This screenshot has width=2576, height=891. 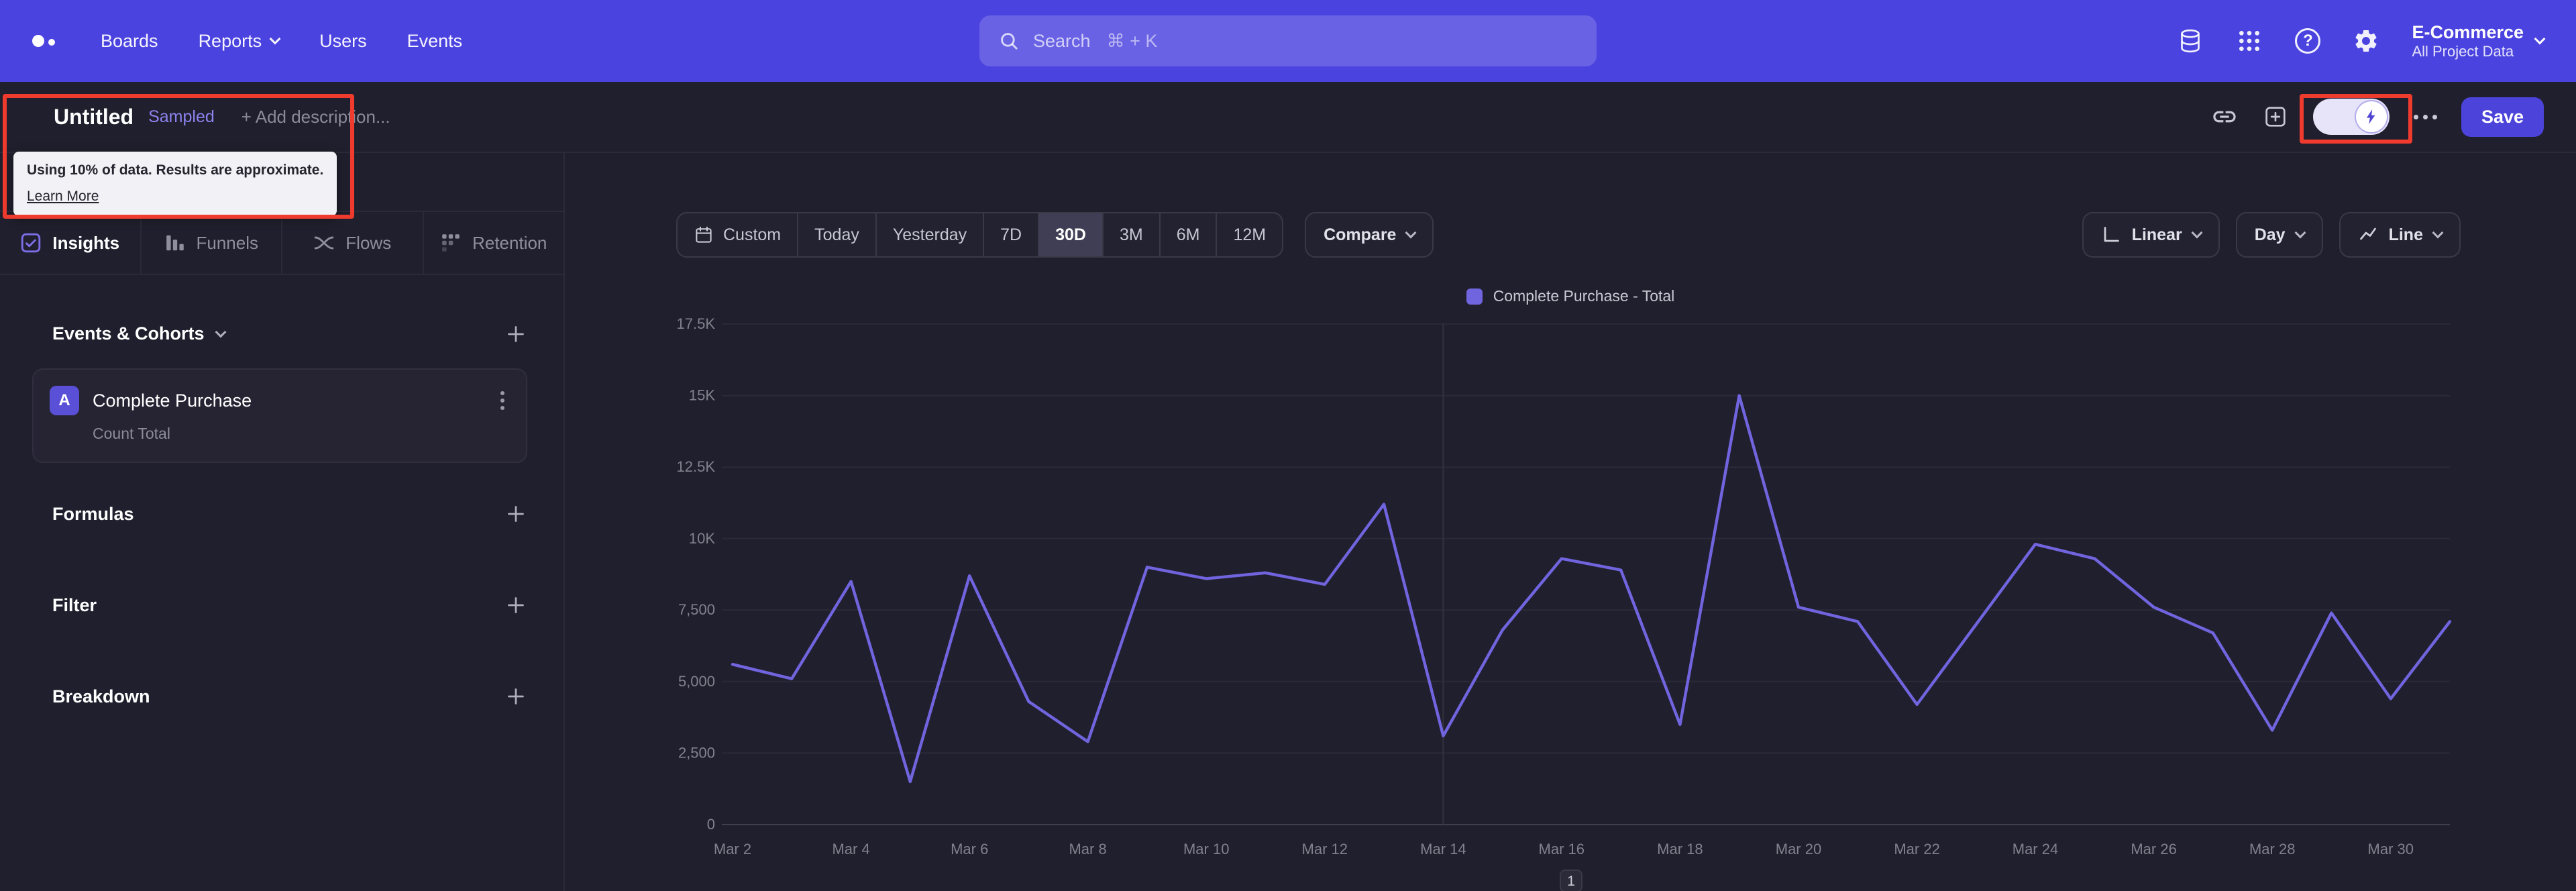 What do you see at coordinates (2275, 116) in the screenshot?
I see `add-to-board-icon` at bounding box center [2275, 116].